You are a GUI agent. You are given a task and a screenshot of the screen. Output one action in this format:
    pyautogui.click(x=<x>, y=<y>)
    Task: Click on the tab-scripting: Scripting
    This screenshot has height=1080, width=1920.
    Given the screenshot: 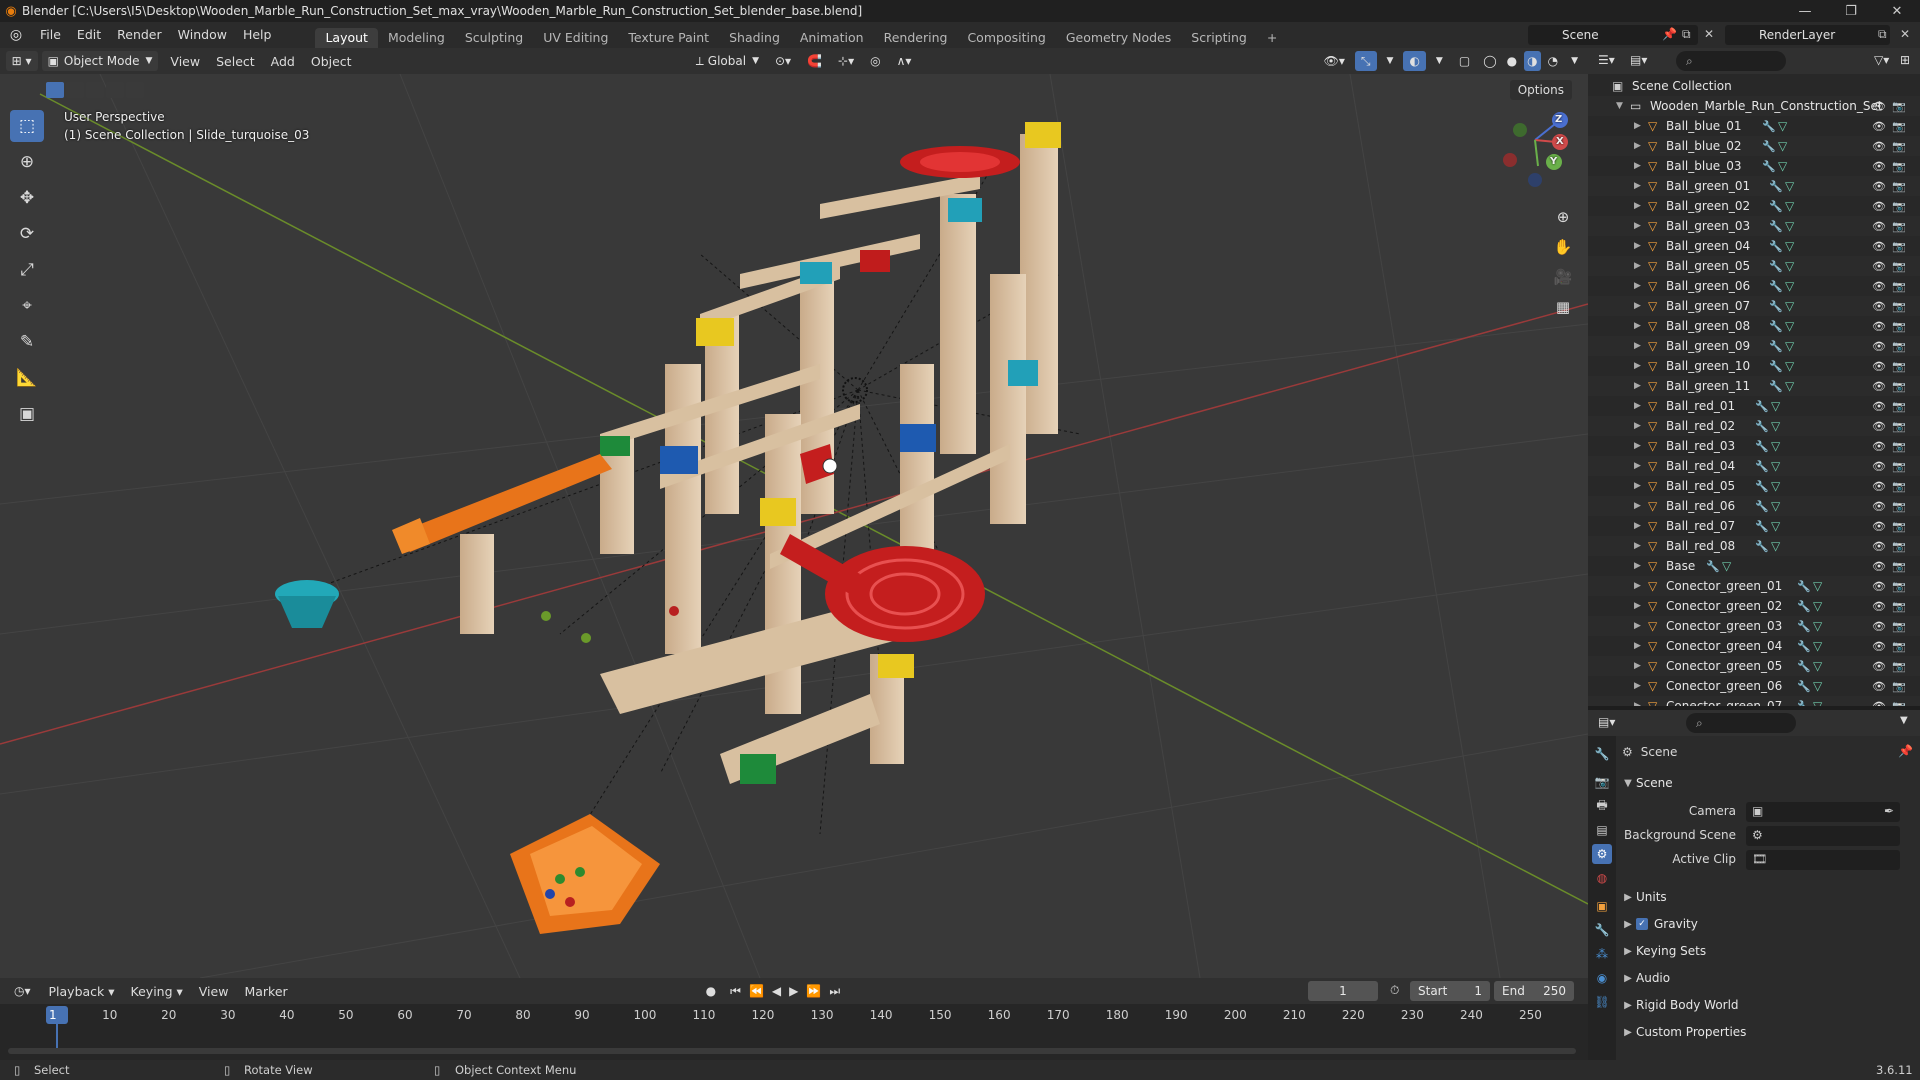 What is the action you would take?
    pyautogui.click(x=1219, y=38)
    